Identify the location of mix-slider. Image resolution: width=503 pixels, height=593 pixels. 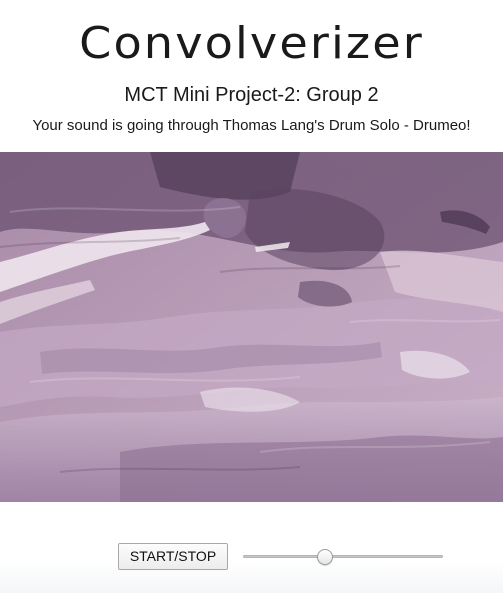
(343, 557).